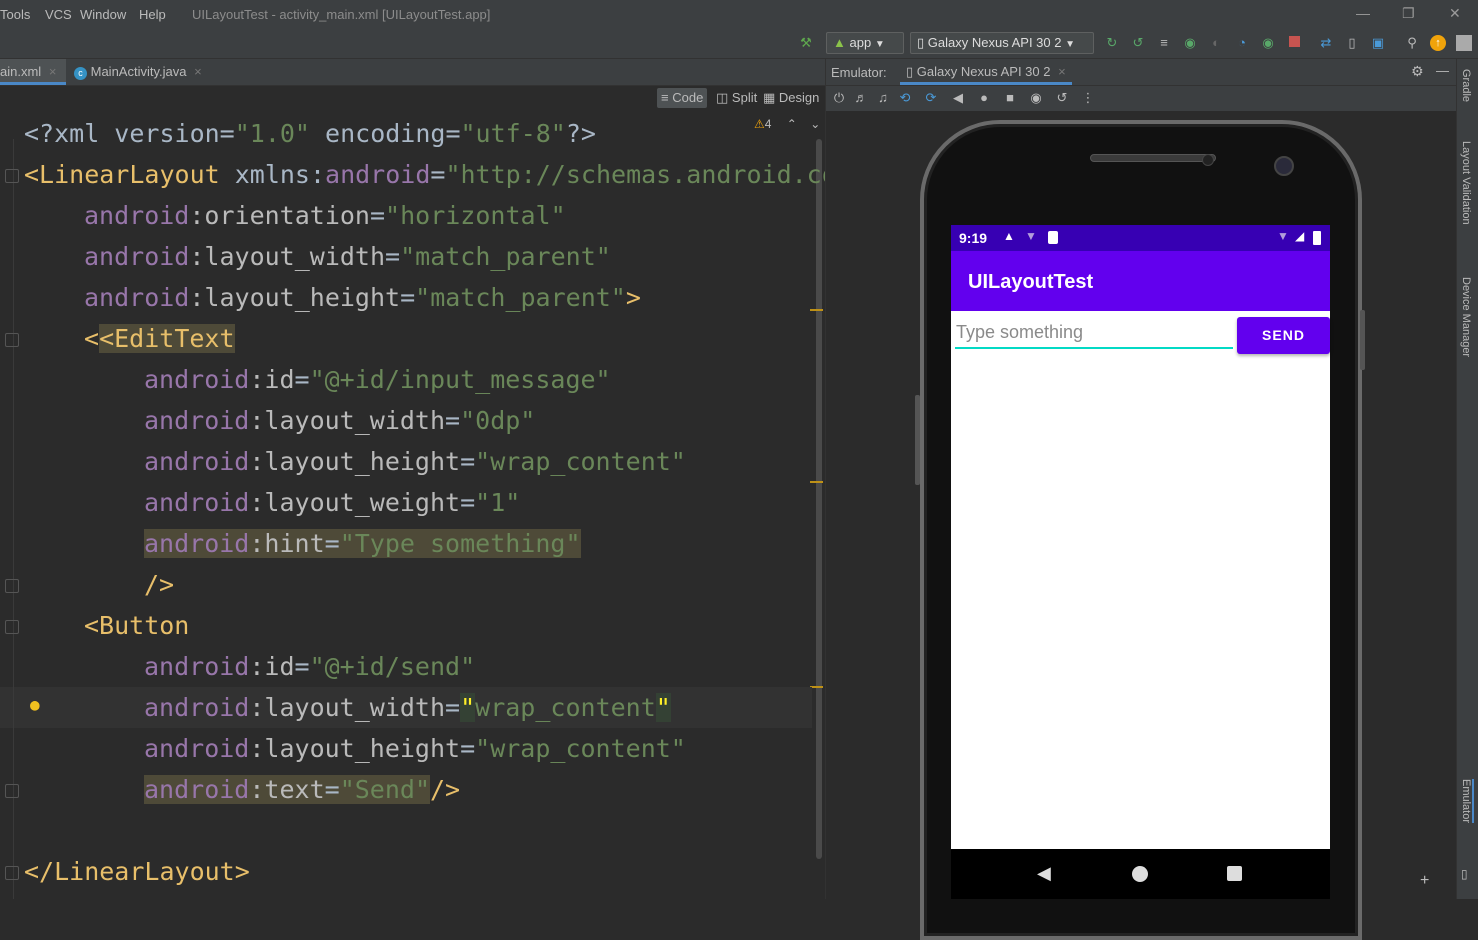 This screenshot has width=1478, height=940. Describe the element at coordinates (1190, 43) in the screenshot. I see `debug-icon: ◉` at that location.